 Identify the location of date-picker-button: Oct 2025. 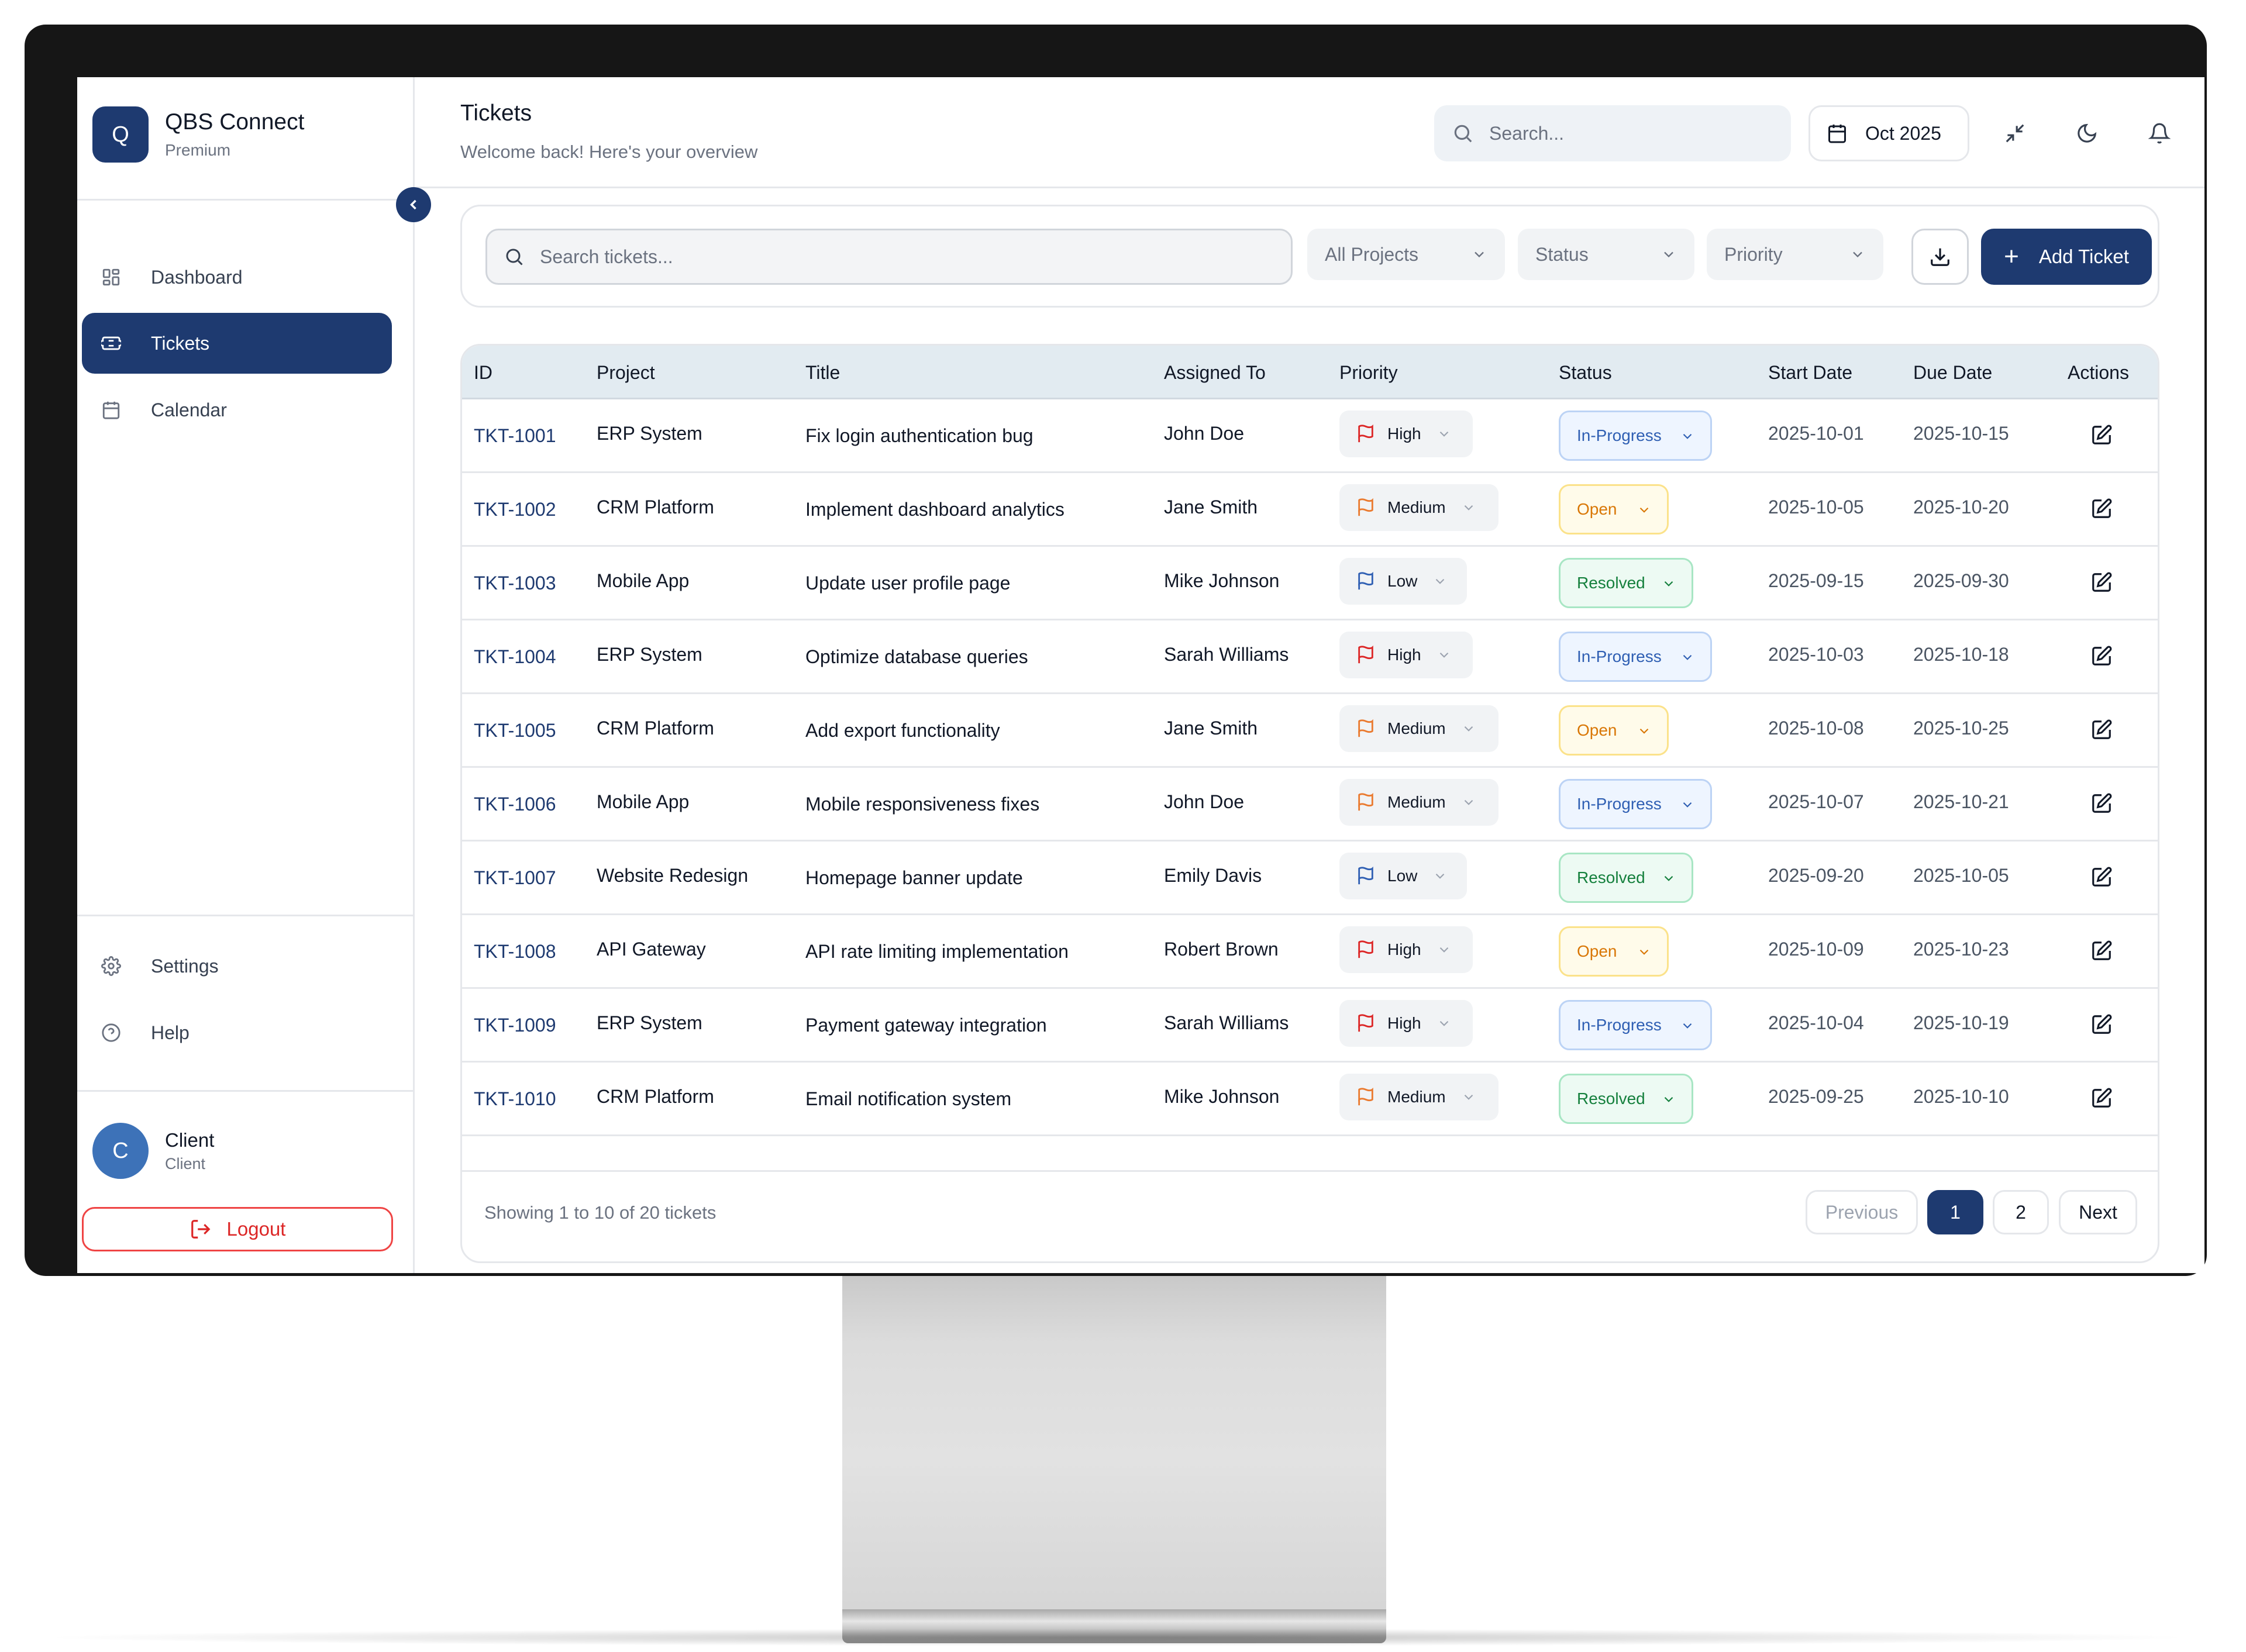
(1888, 133).